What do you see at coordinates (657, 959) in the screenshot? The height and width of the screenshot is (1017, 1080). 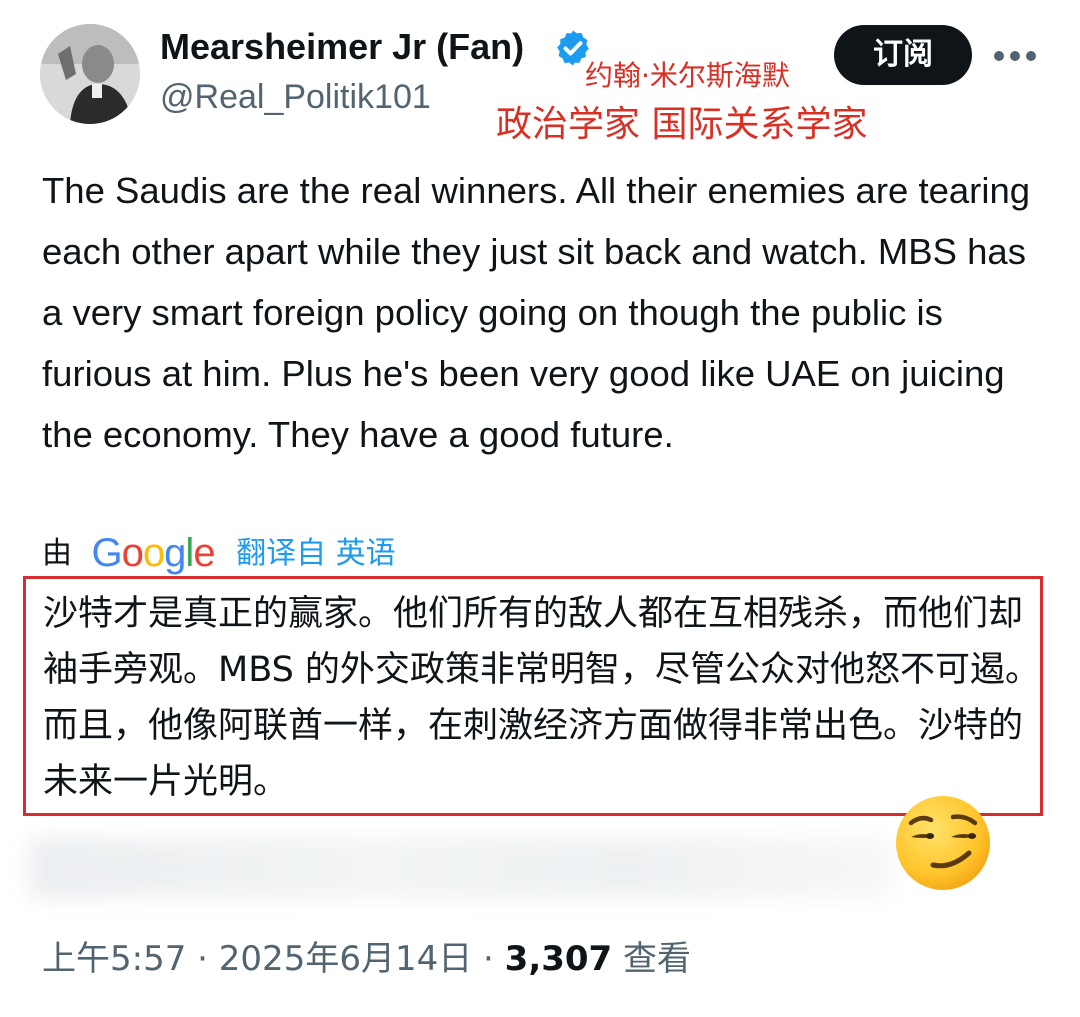 I see `views-label: 查看` at bounding box center [657, 959].